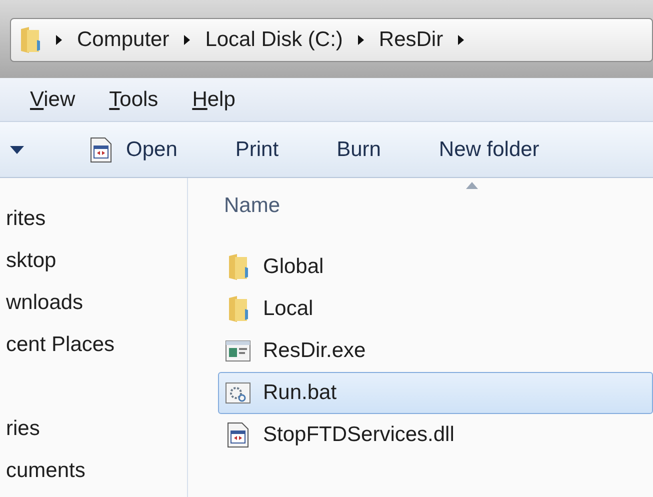  What do you see at coordinates (435, 351) in the screenshot?
I see `file-row: ResDir.exe` at bounding box center [435, 351].